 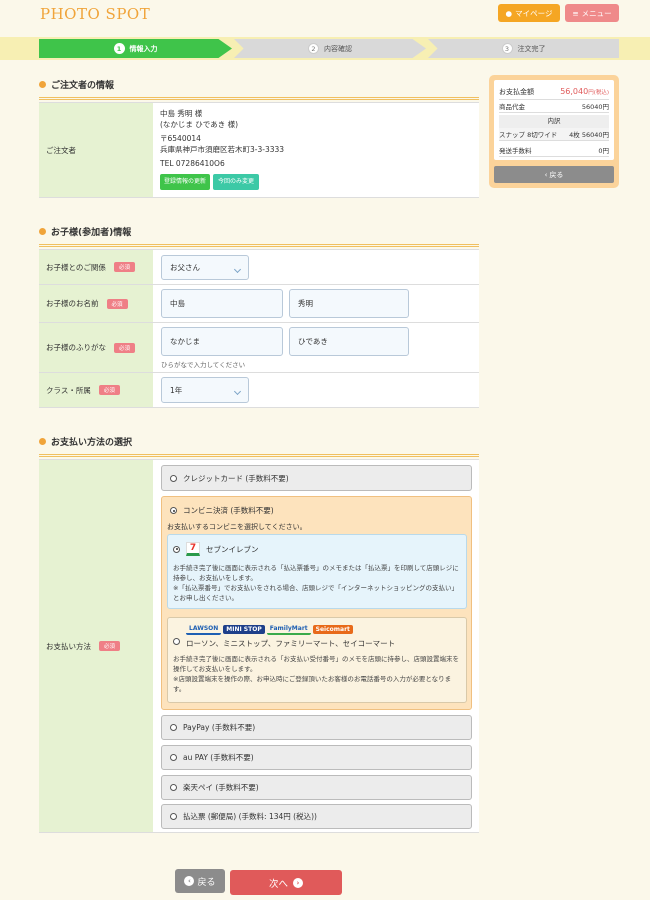 I want to click on step-label: 内容確認, so click(x=338, y=48).